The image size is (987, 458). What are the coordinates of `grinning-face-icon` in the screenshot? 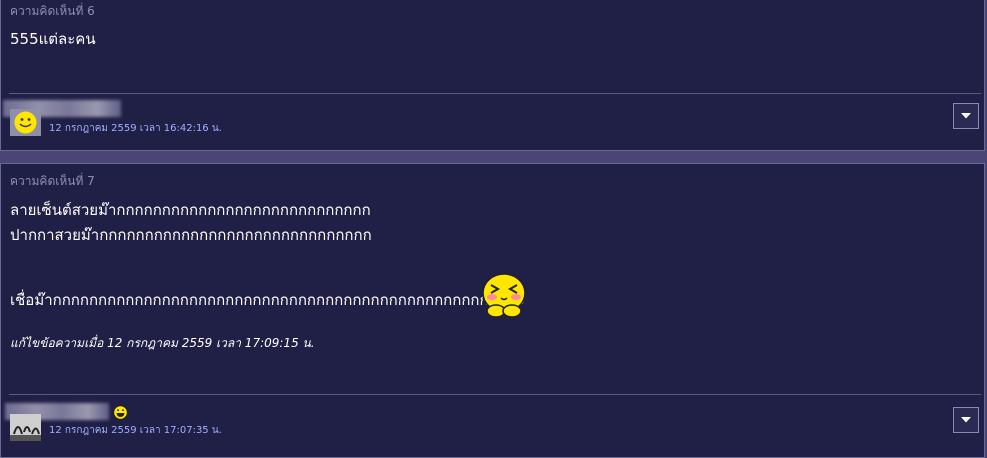 It's located at (120, 414).